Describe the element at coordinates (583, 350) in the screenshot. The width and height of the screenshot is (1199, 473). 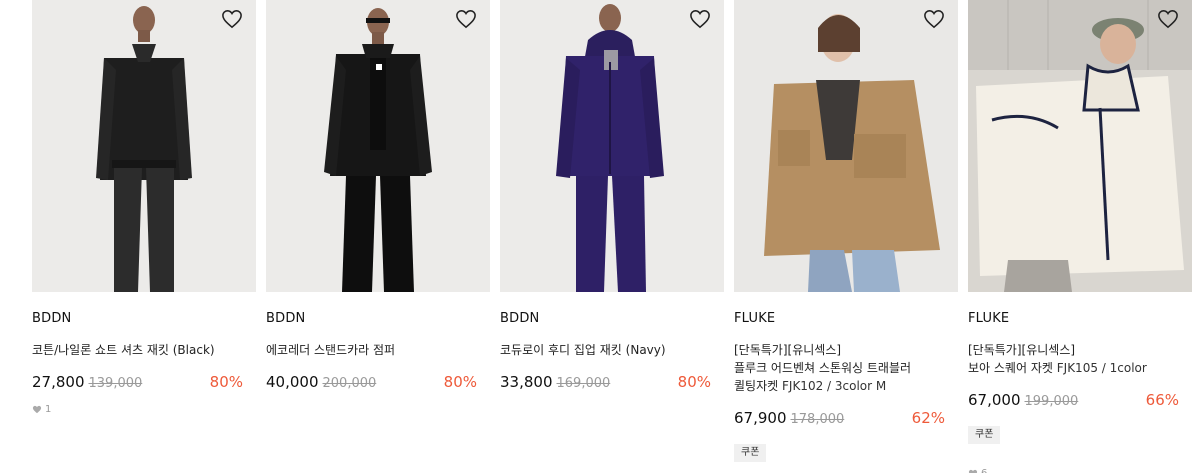
I see `product-title-text: 코듀로이 후디 집업 재킷 (Navy)` at that location.